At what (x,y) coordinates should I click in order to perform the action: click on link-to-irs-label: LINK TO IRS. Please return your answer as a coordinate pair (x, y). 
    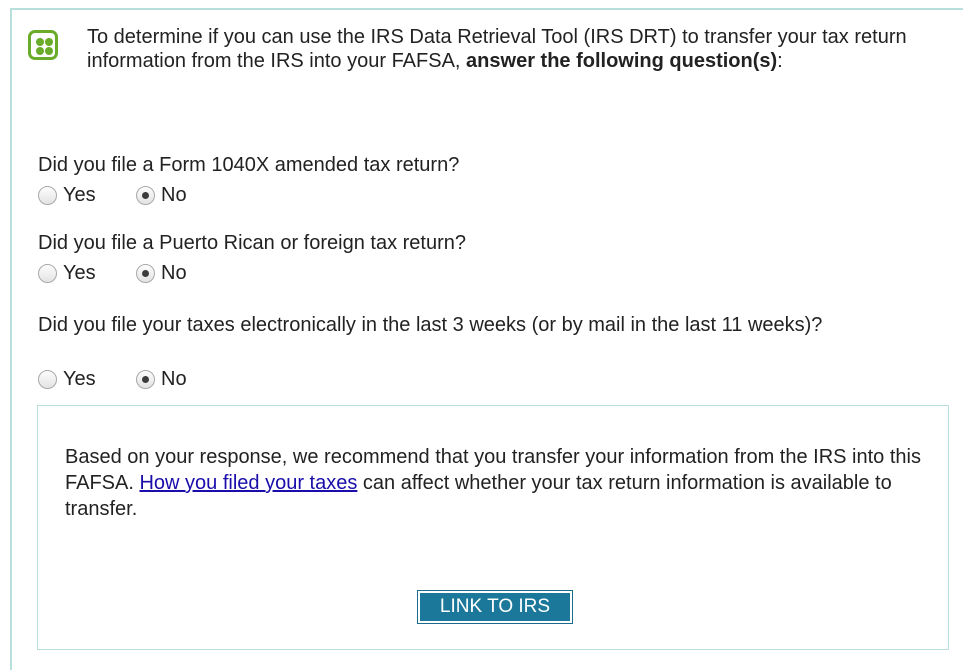
    Looking at the image, I should click on (495, 607).